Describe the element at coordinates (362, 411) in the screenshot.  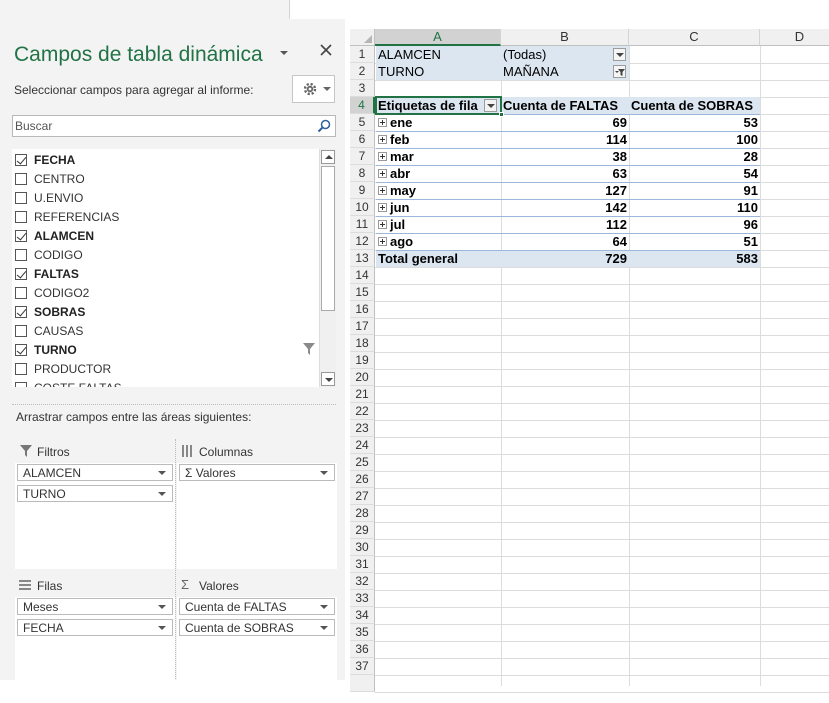
I see `row-header: 22` at that location.